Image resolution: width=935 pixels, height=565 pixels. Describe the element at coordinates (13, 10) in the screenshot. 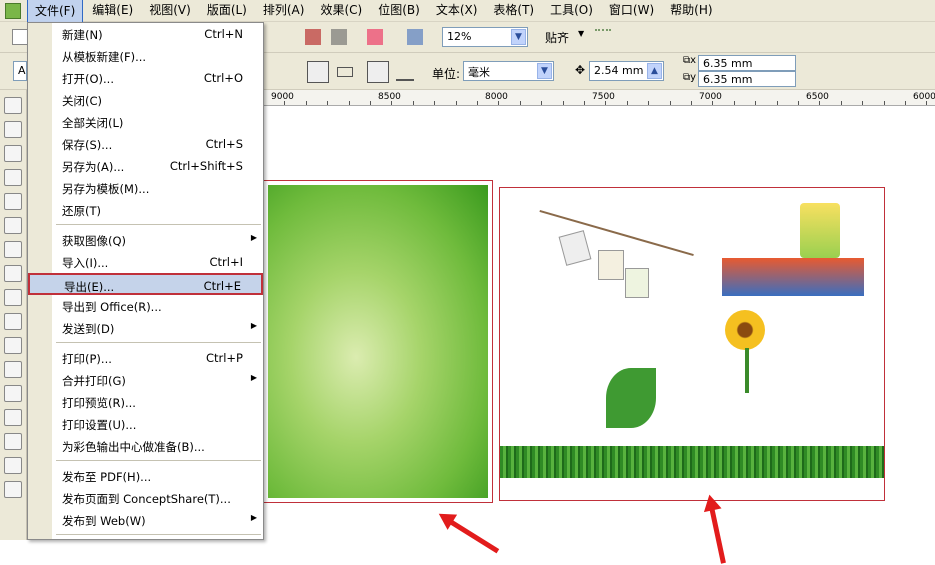

I see `app-logo-icon` at that location.